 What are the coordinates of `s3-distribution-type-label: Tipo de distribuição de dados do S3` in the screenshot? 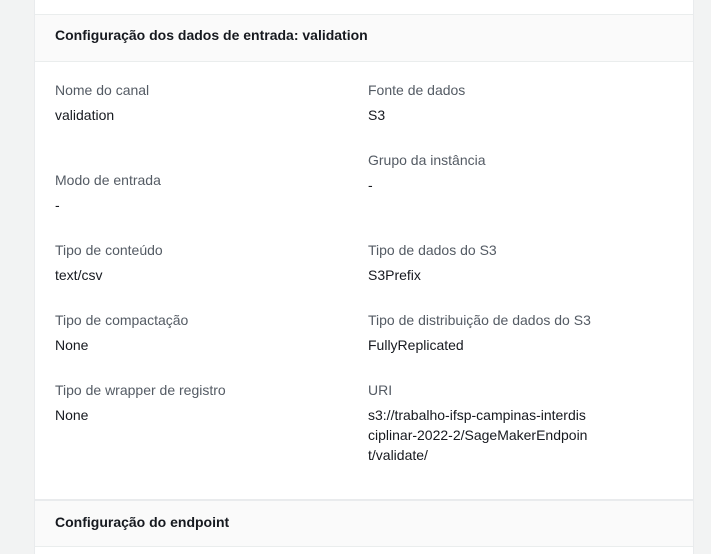 It's located at (479, 320).